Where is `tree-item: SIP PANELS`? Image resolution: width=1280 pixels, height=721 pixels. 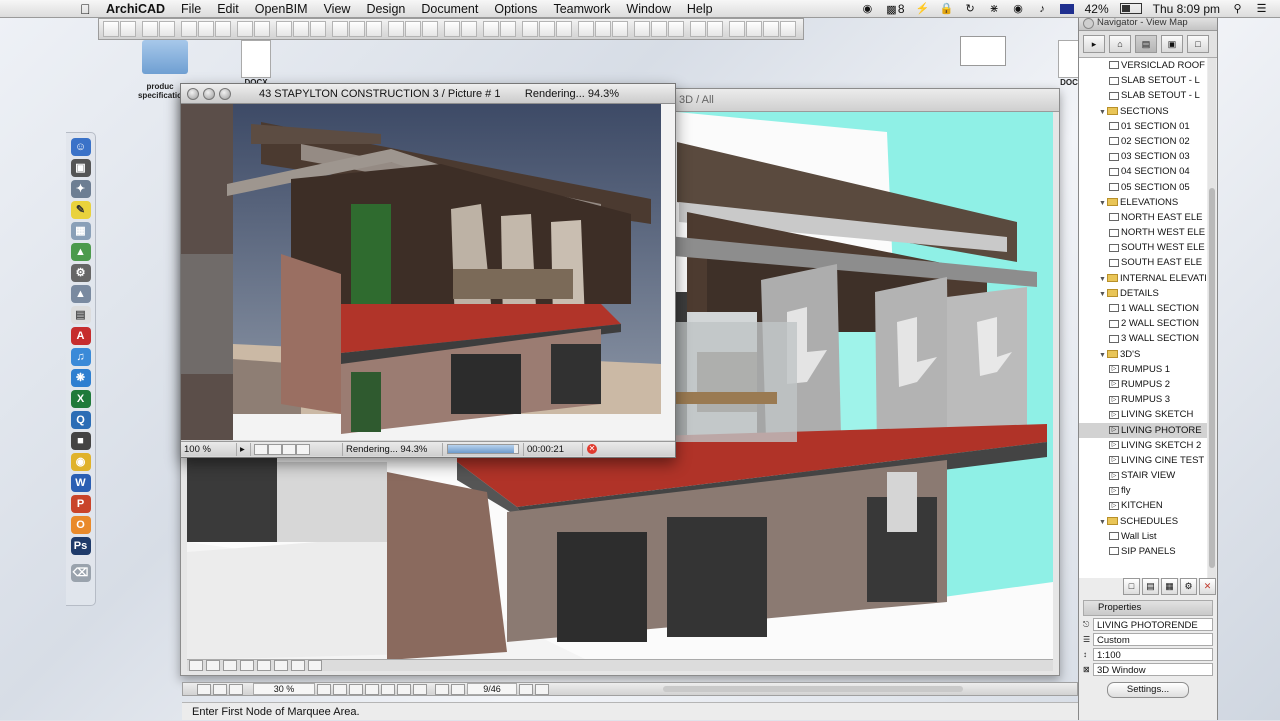 tree-item: SIP PANELS is located at coordinates (1143, 551).